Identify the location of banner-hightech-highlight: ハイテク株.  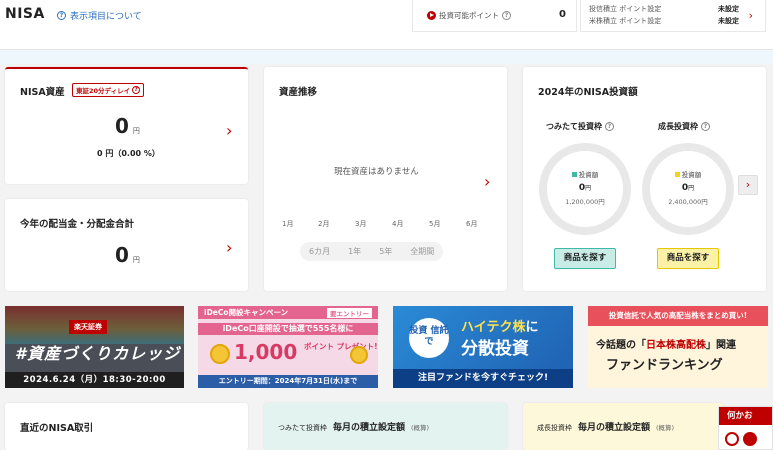
(493, 327).